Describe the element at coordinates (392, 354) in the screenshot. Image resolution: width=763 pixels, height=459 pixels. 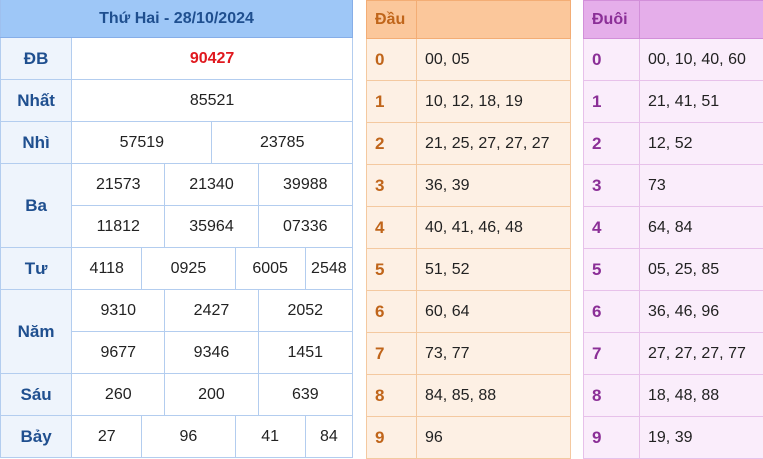
I see `dau-key: 7` at that location.